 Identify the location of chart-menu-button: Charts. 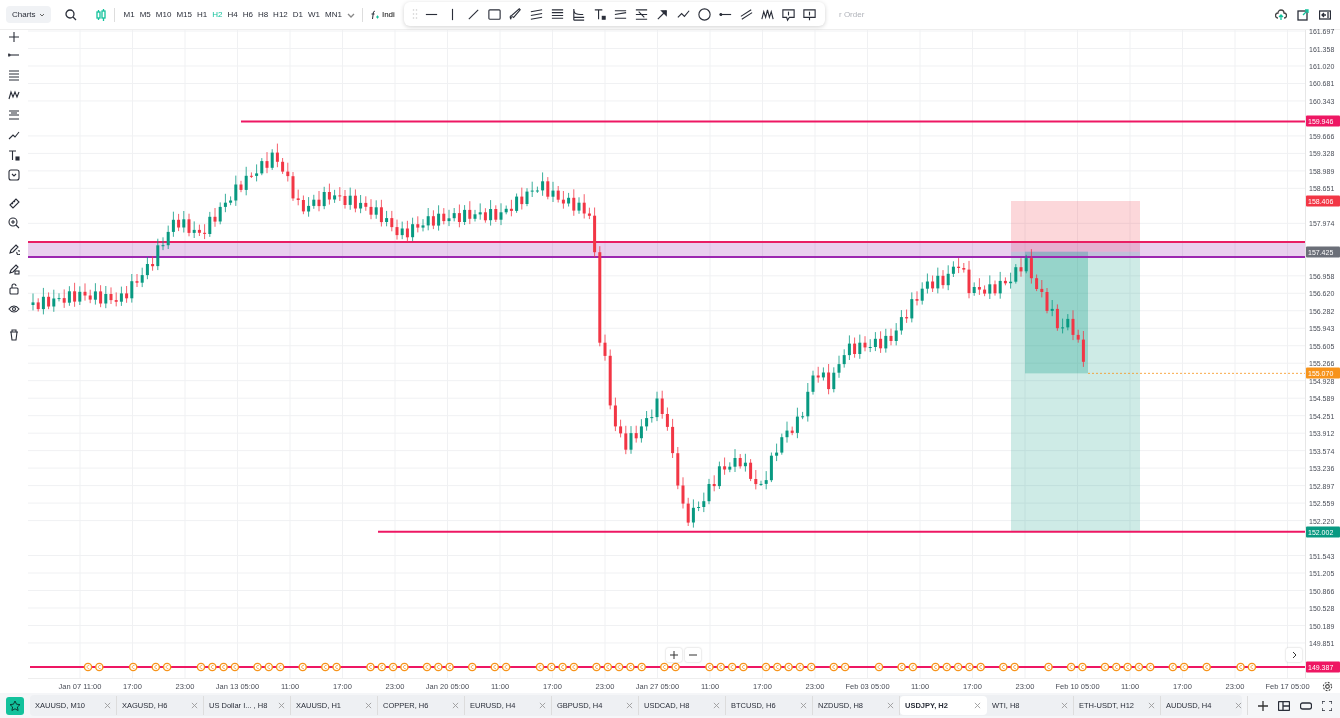
(28, 14).